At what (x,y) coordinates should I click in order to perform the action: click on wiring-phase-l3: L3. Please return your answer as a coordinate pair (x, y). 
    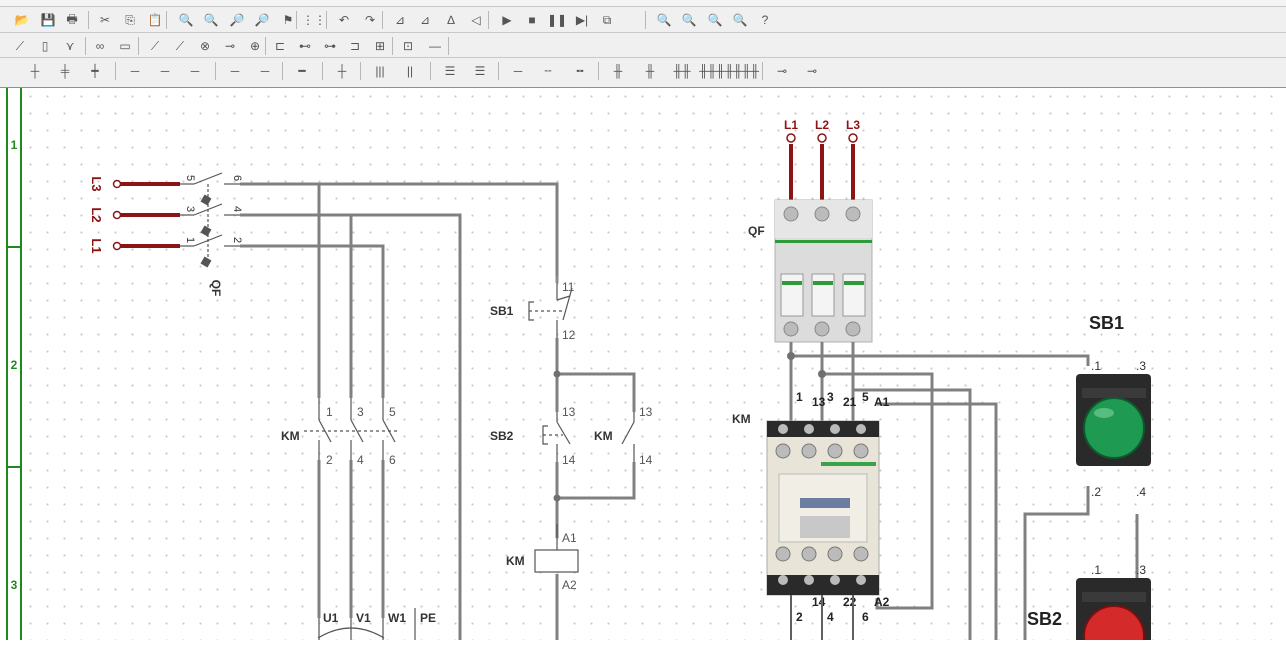
    Looking at the image, I should click on (853, 125).